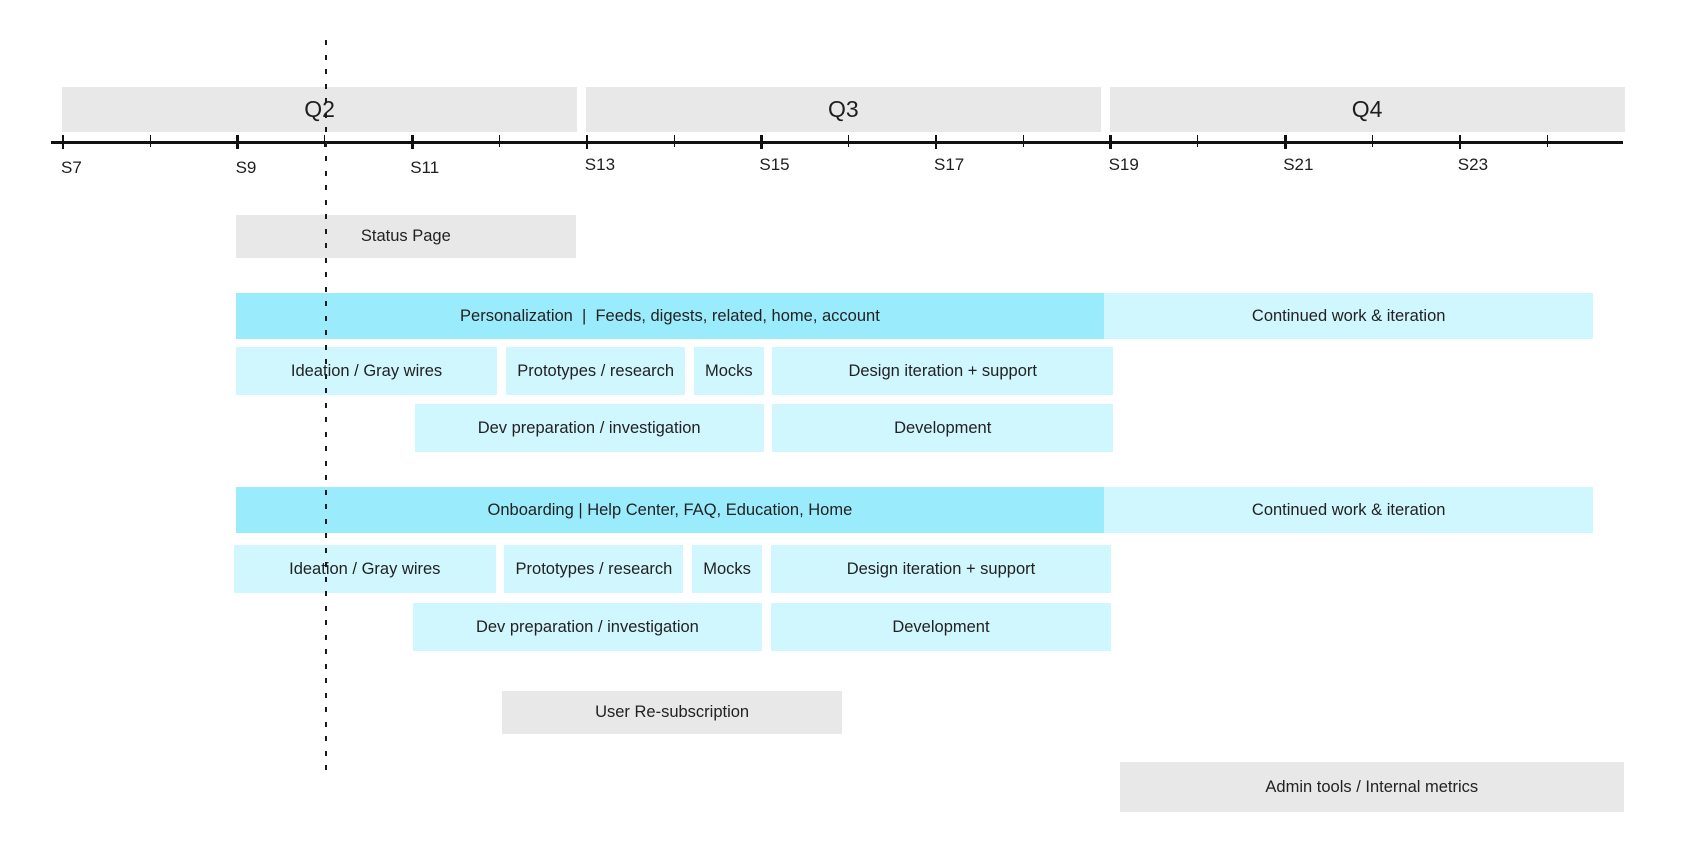  I want to click on task-o-design-iteration: Design iteration + support, so click(941, 569).